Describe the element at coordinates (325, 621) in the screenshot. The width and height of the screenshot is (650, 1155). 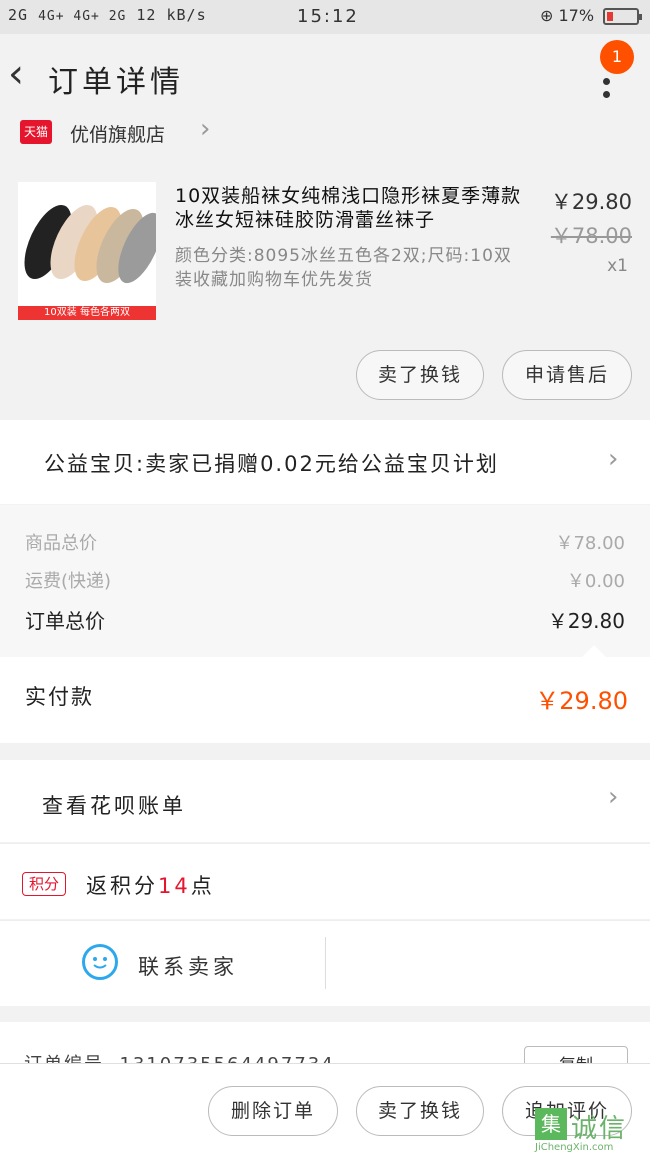
I see `order-total-row: 订单总价 ￥29.80` at that location.